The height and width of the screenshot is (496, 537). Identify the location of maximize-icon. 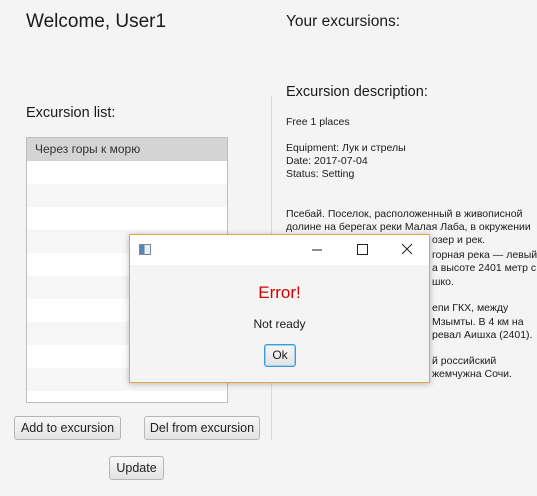
(362, 249).